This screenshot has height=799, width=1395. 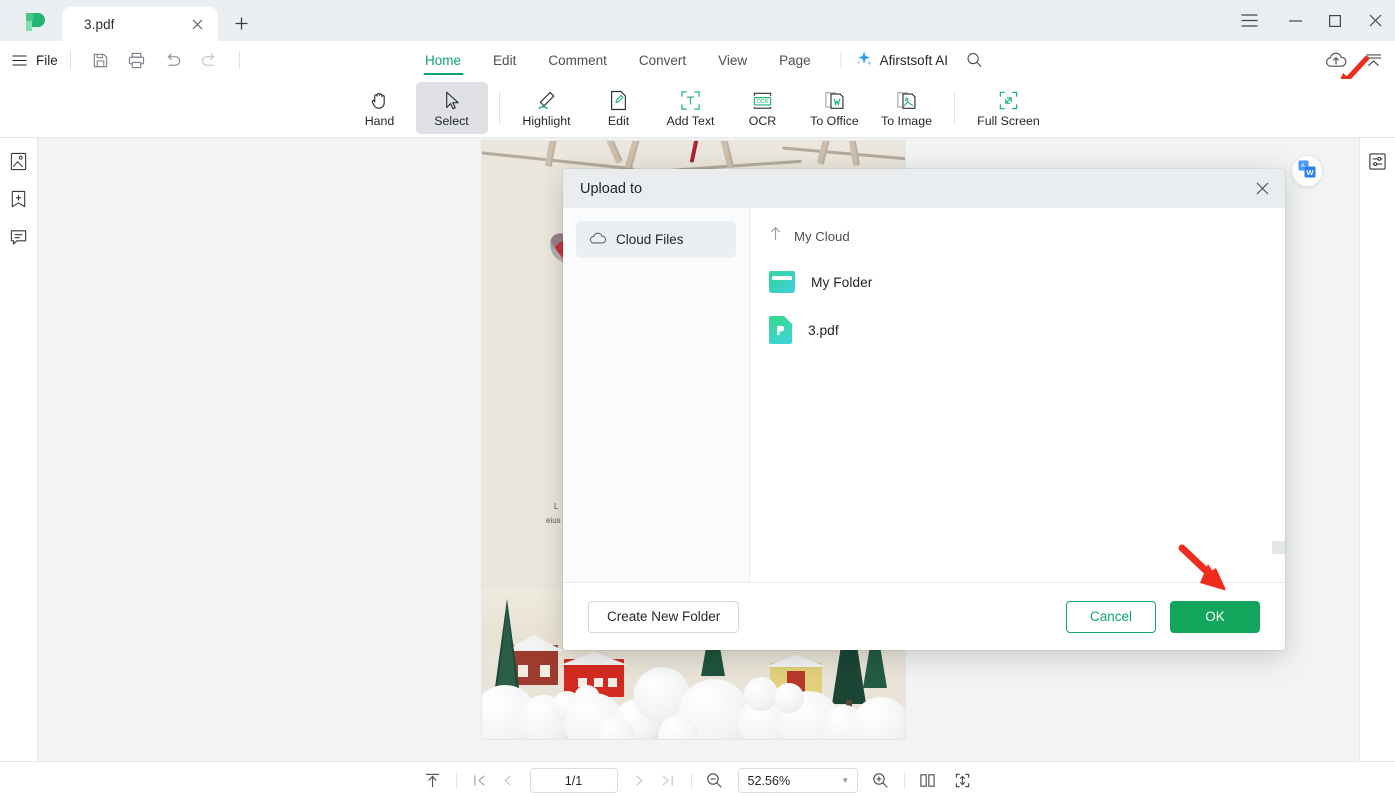 I want to click on ribbon-tab-page: Page, so click(x=795, y=60).